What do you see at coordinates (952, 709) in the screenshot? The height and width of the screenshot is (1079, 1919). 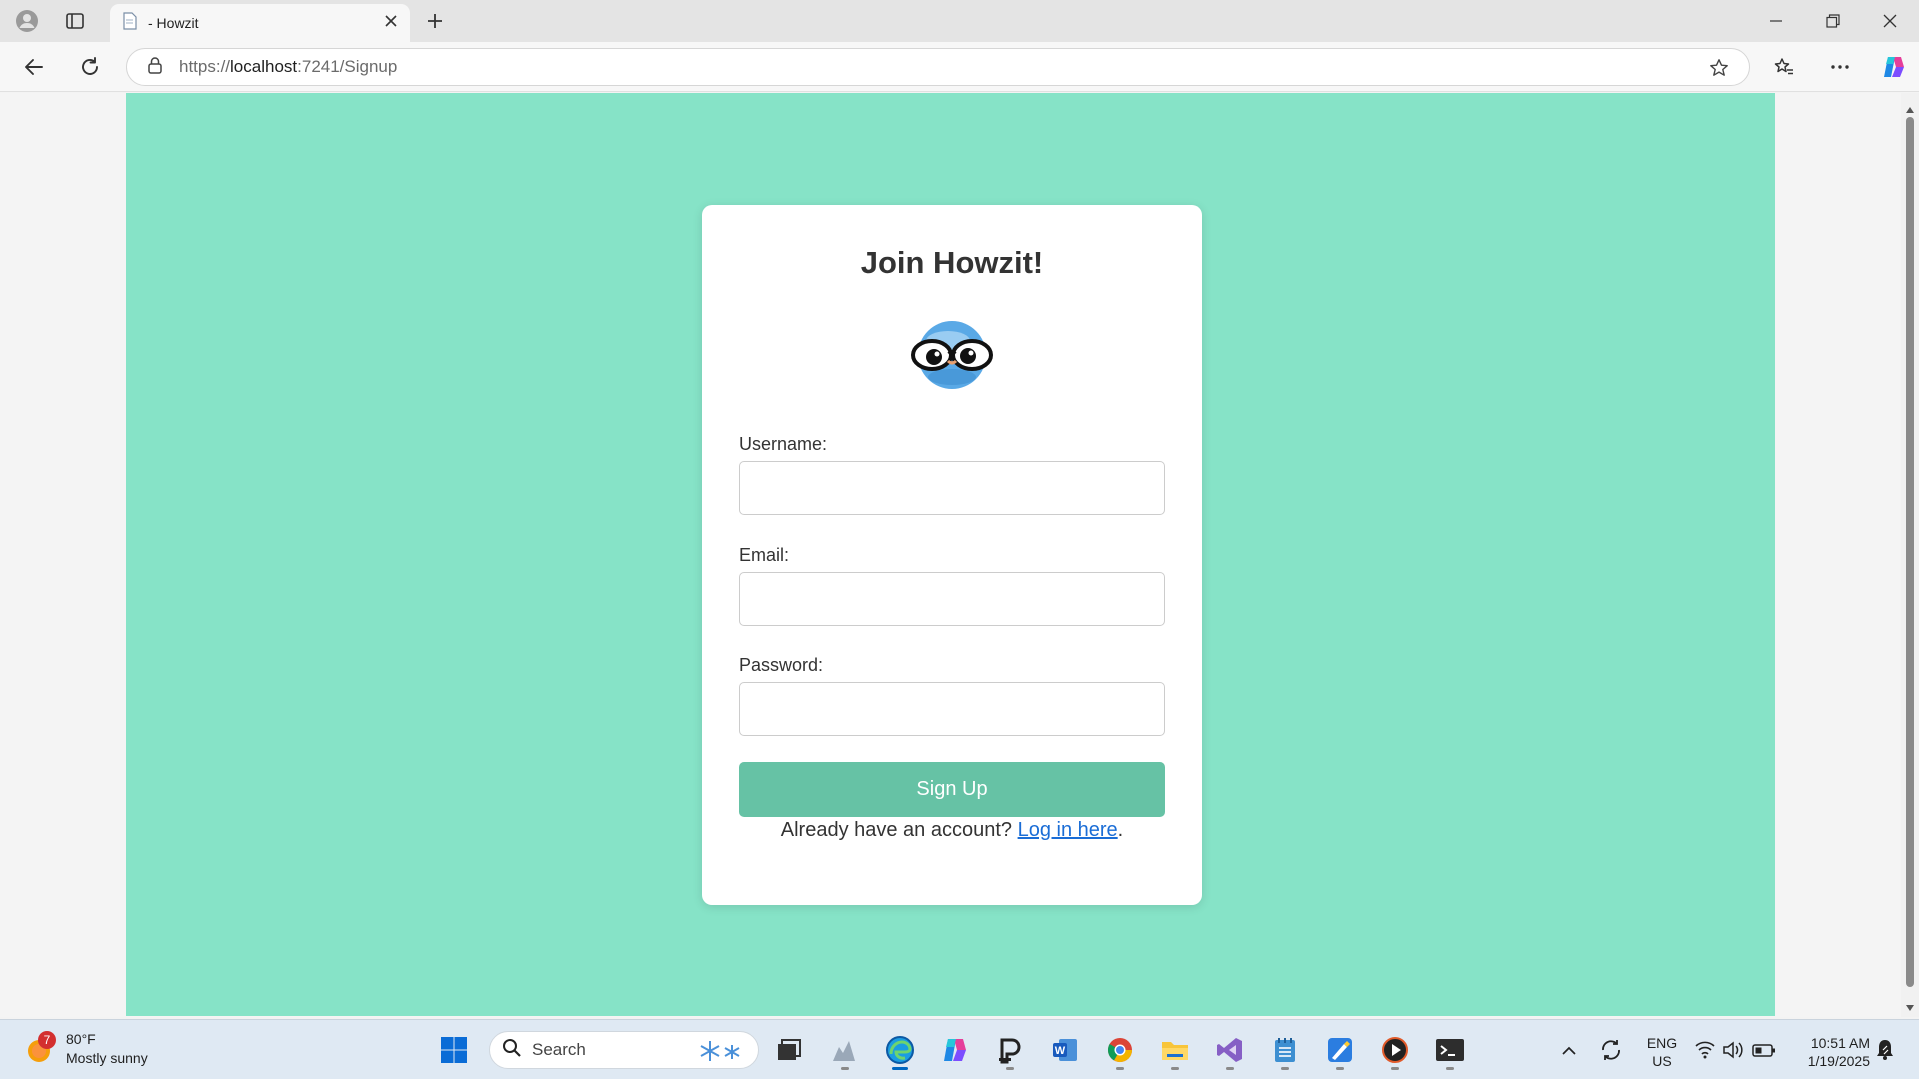 I see `password-input` at bounding box center [952, 709].